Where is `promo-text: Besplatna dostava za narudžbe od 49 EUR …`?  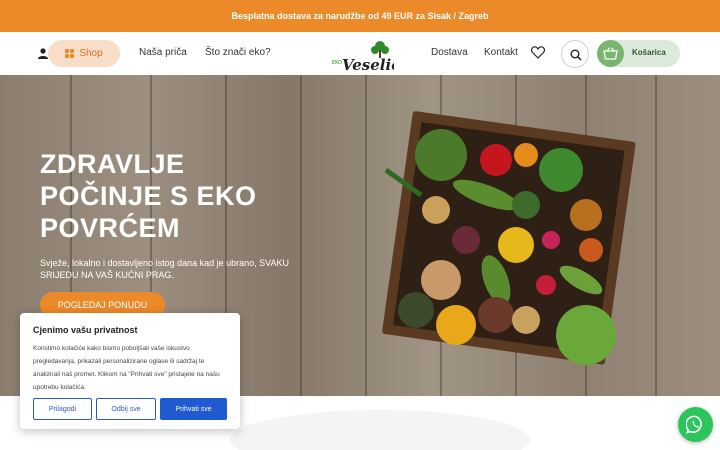 promo-text: Besplatna dostava za narudžbe od 49 EUR … is located at coordinates (360, 16).